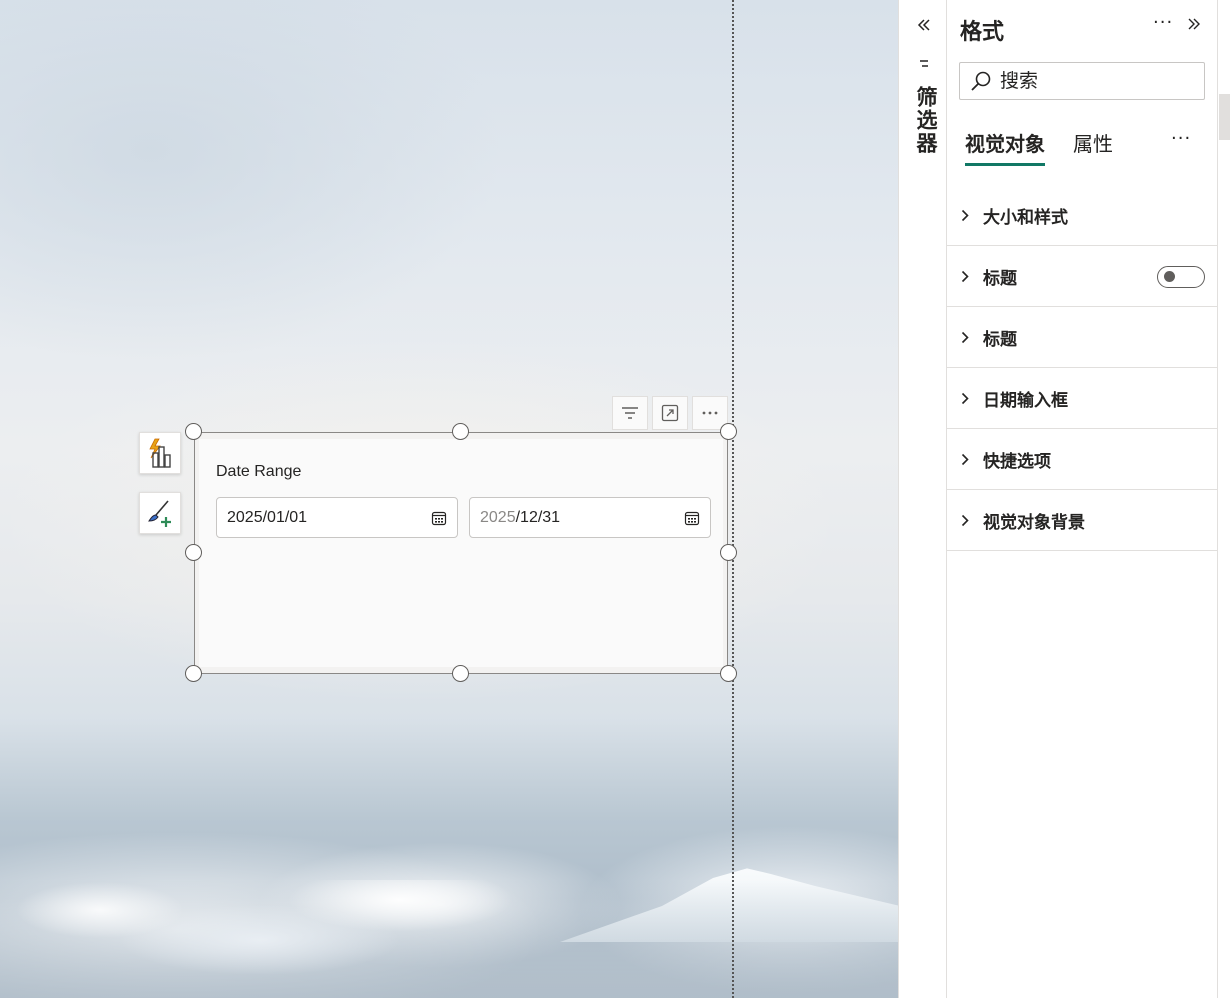 The height and width of the screenshot is (998, 1230). What do you see at coordinates (1181, 277) in the screenshot?
I see `title-toggle-switch` at bounding box center [1181, 277].